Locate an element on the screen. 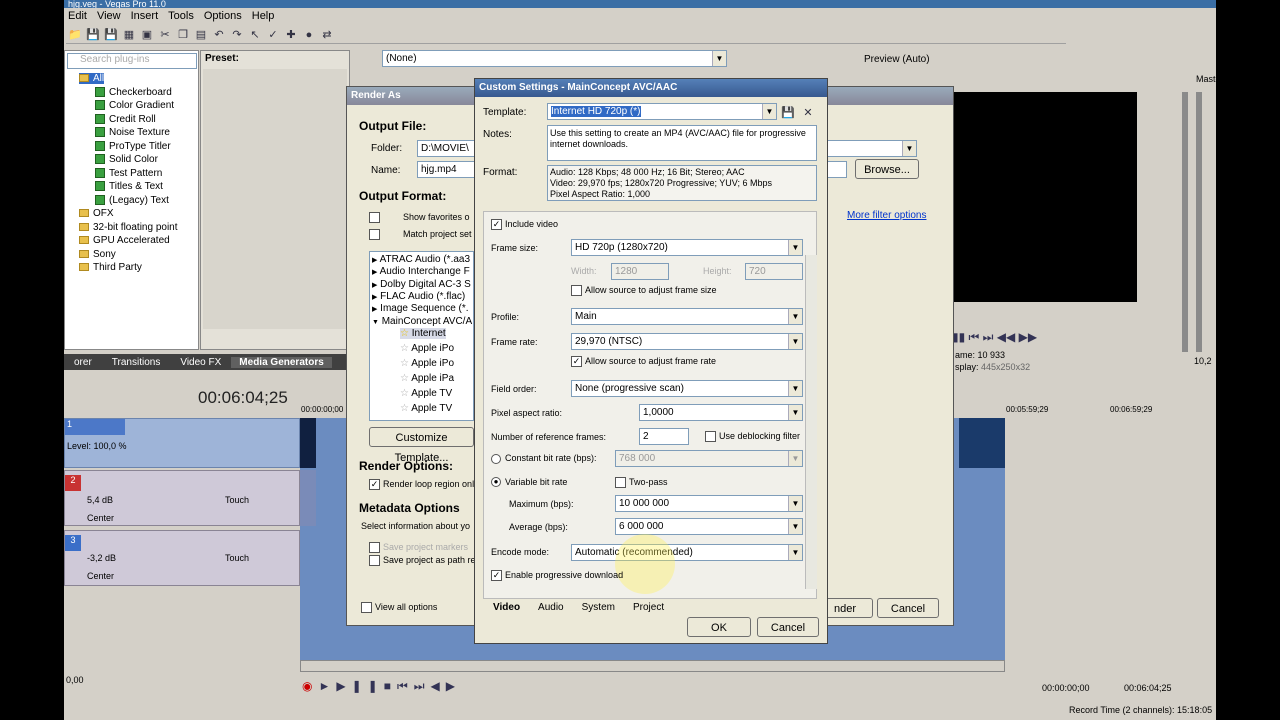  template-list-item: ☆ Internet is located at coordinates (423, 333).